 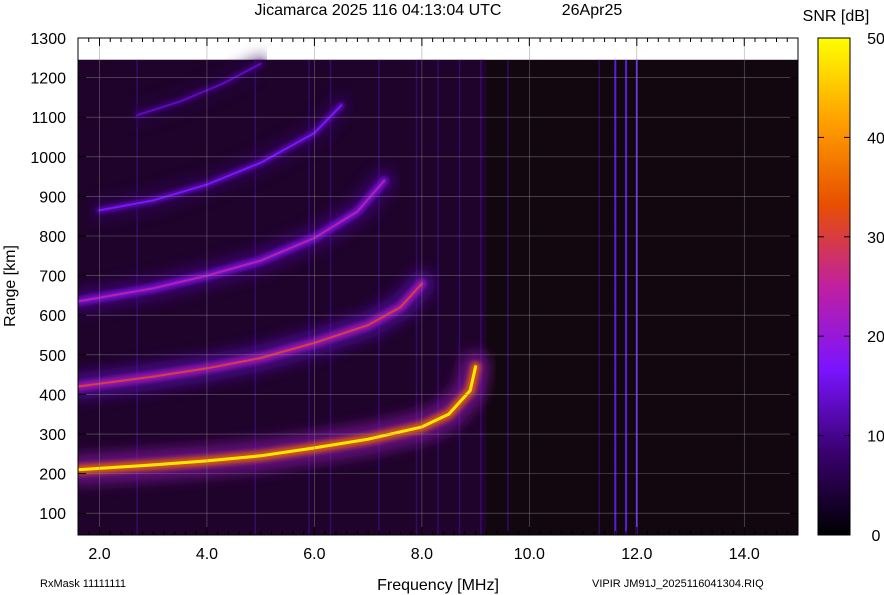 What do you see at coordinates (83, 584) in the screenshot?
I see `rxmask-label: RxMask 11111111` at bounding box center [83, 584].